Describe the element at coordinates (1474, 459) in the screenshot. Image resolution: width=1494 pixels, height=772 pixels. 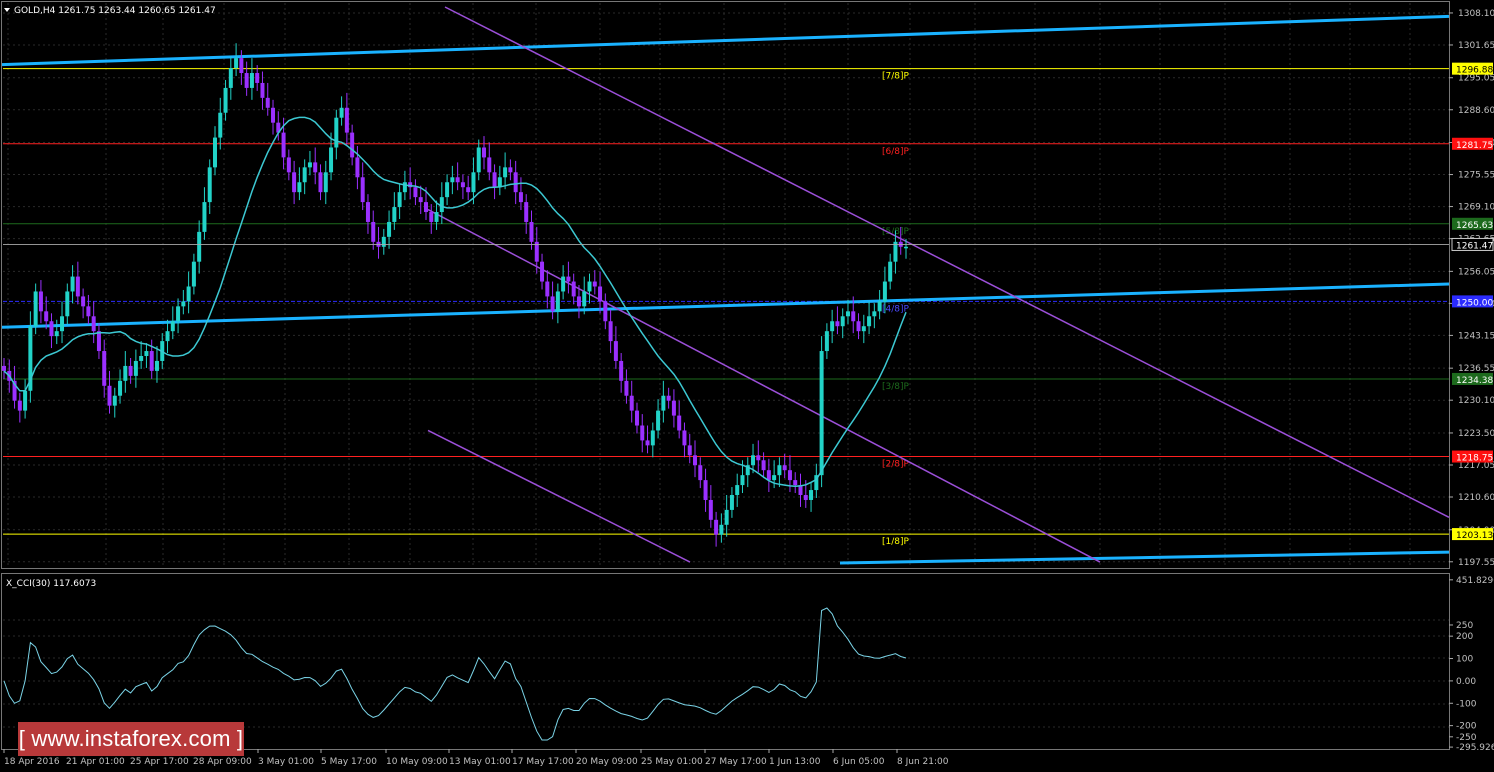
I see `level-tag-text: 1218.75` at that location.